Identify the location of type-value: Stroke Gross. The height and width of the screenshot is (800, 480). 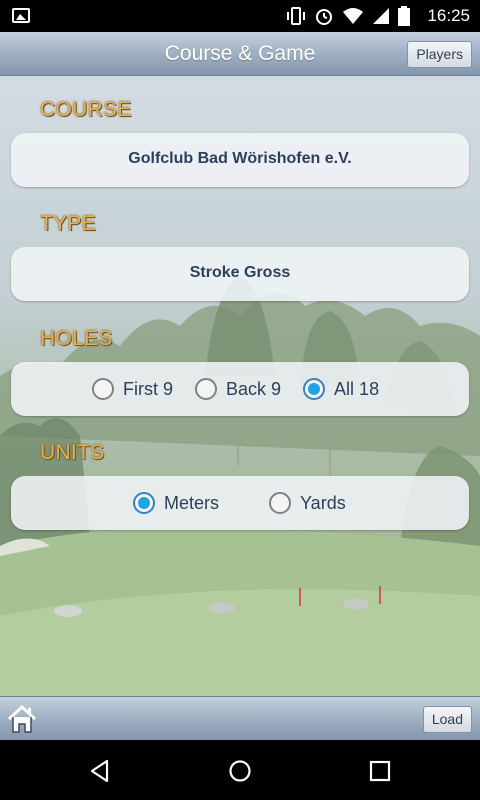
(240, 272).